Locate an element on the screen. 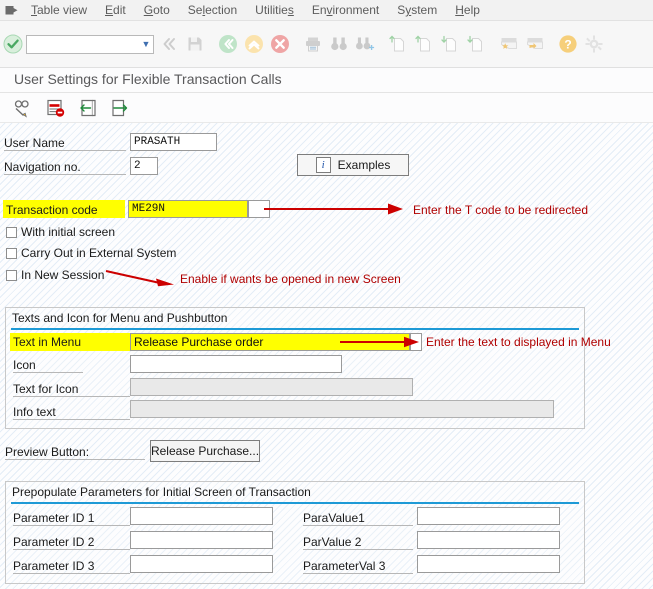 The image size is (653, 589). delete-row-icon is located at coordinates (56, 108).